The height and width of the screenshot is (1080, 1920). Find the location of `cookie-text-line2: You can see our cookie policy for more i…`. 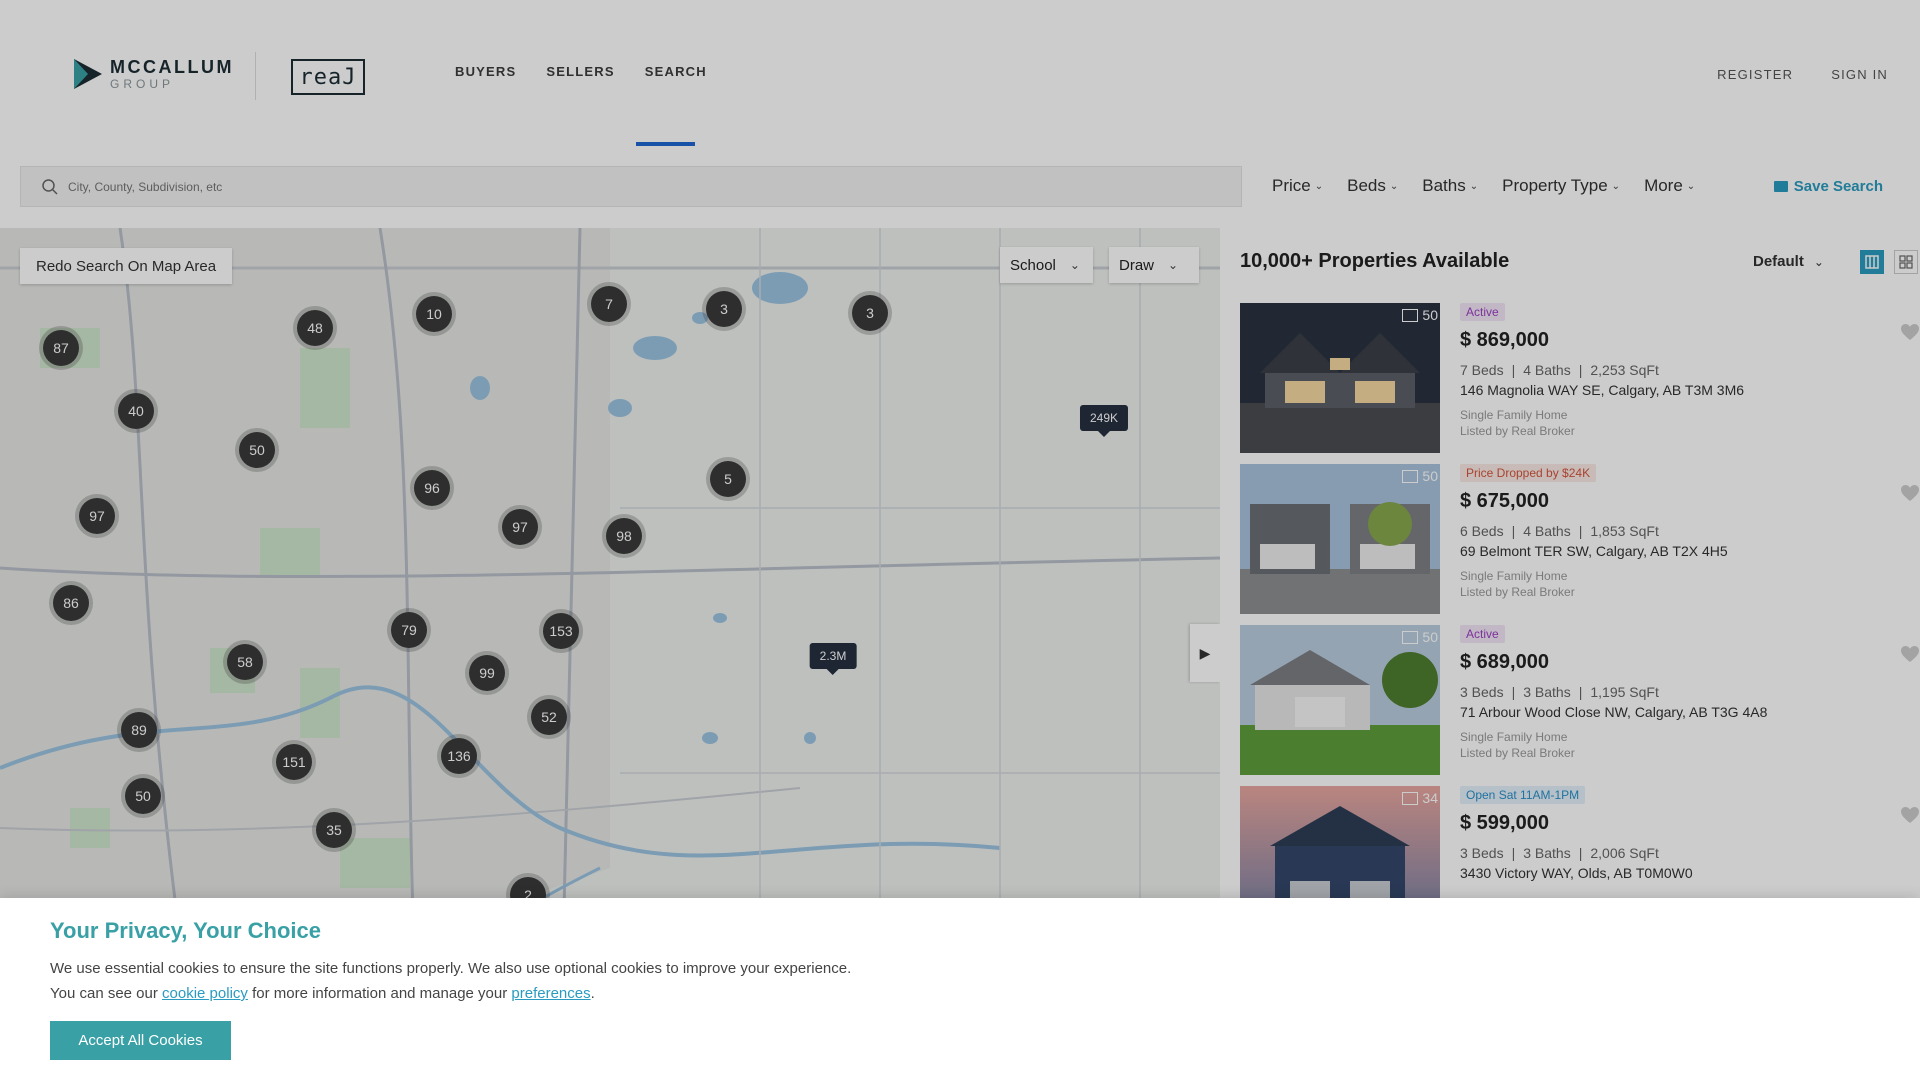

cookie-text-line2: You can see our cookie policy for more i… is located at coordinates (322, 993).